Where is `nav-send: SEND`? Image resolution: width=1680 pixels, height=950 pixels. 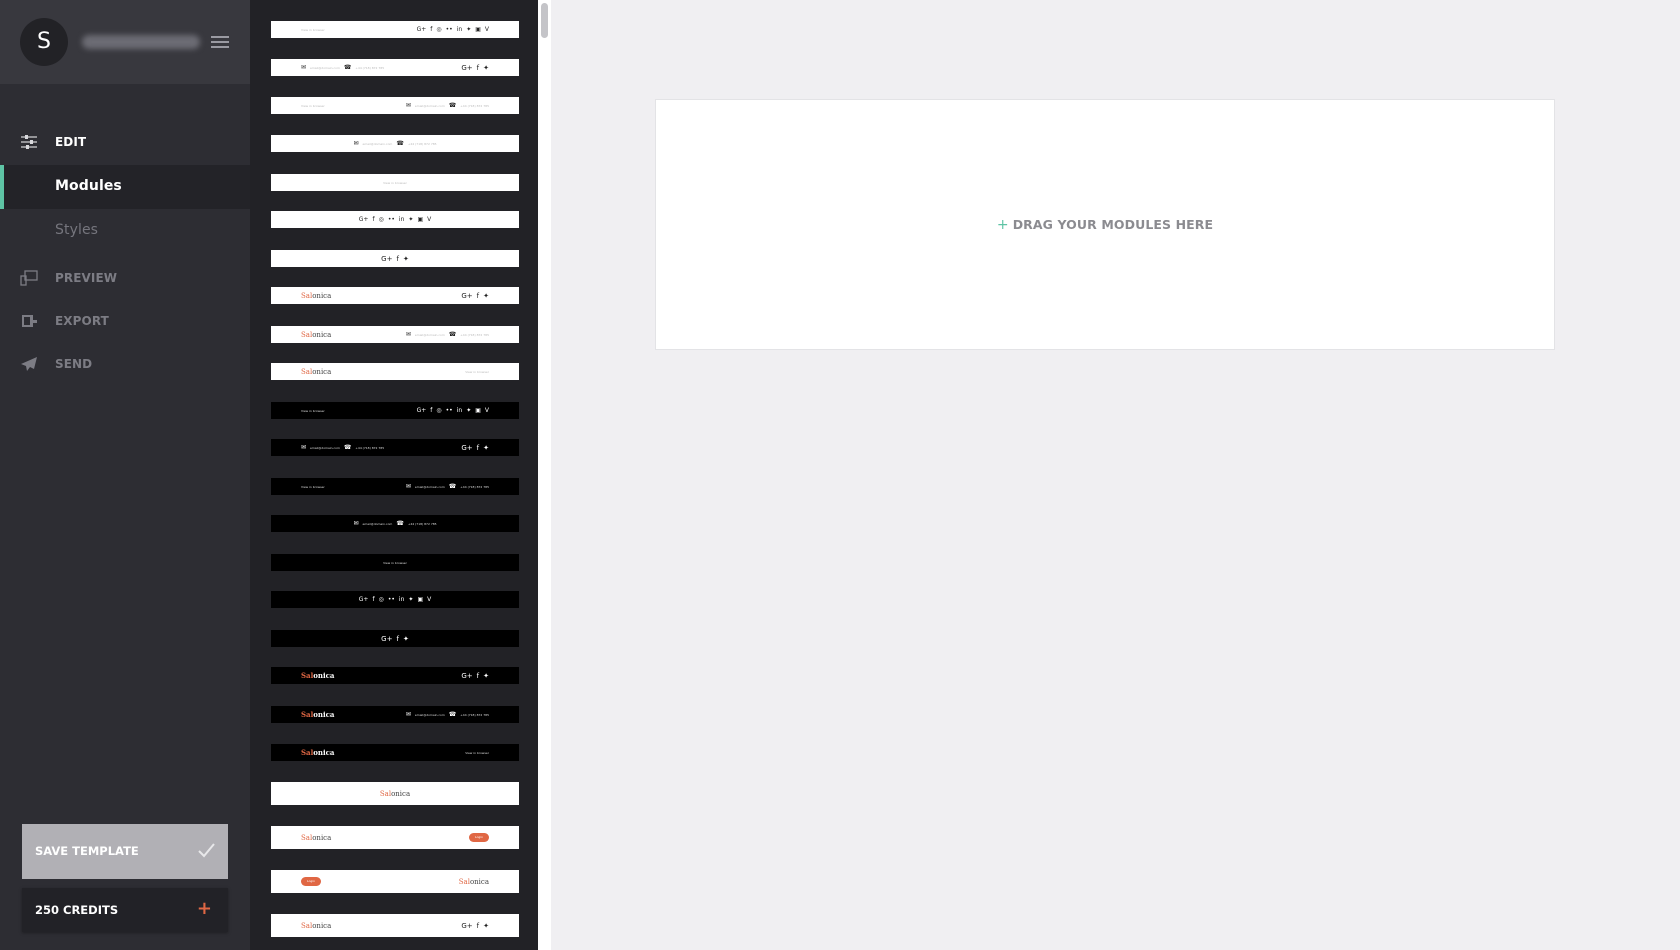
nav-send: SEND is located at coordinates (125, 364).